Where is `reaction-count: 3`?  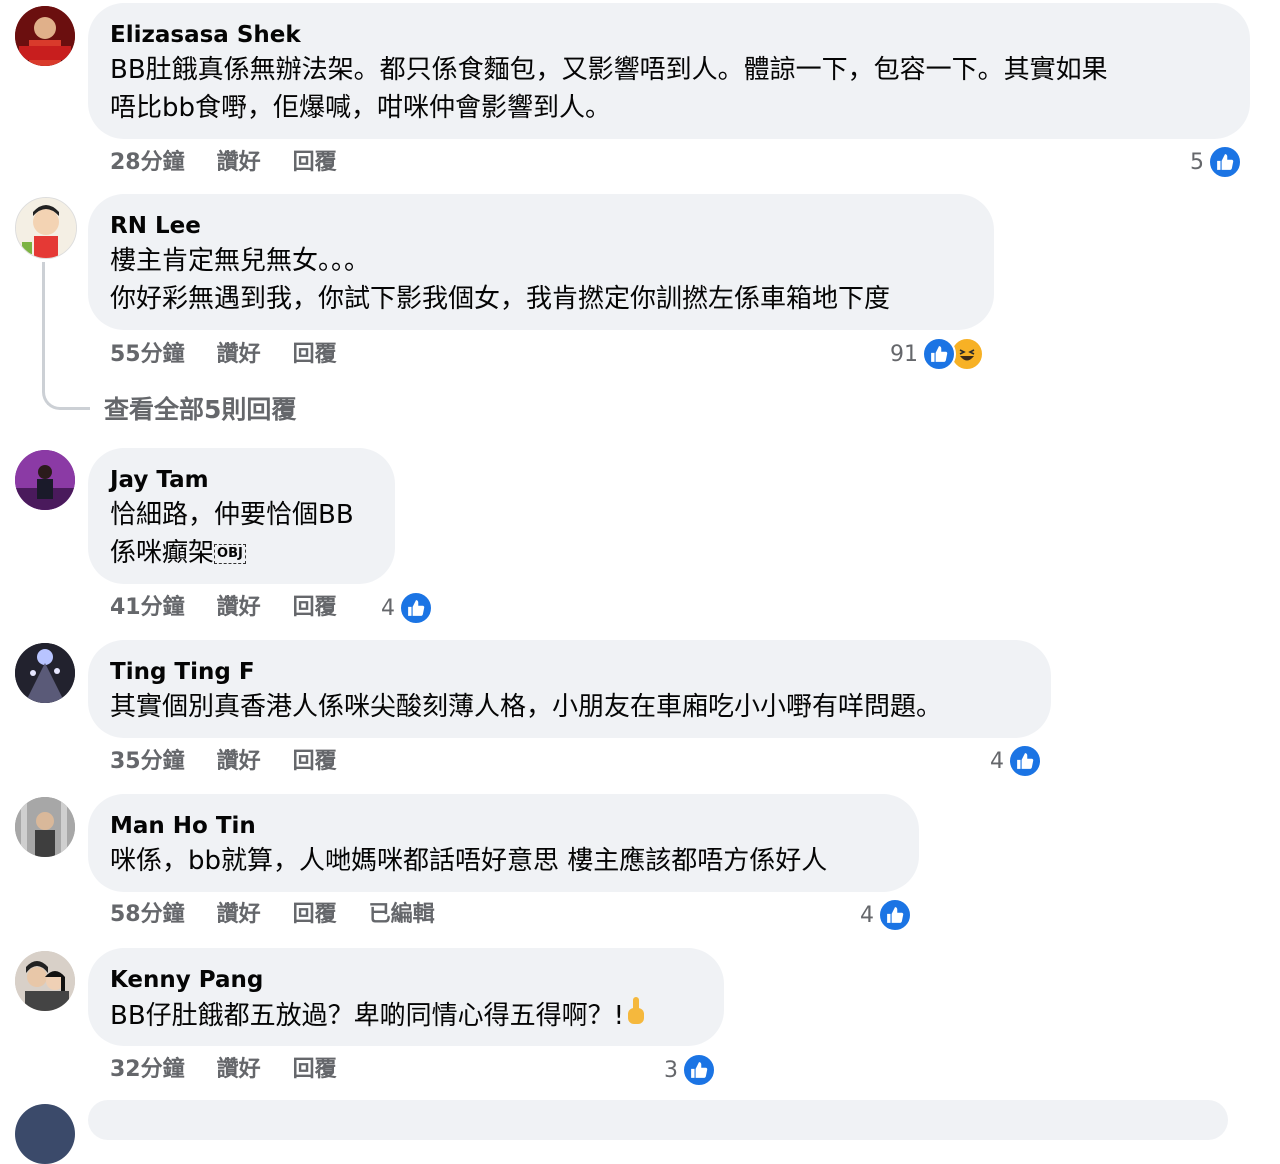 reaction-count: 3 is located at coordinates (671, 1070).